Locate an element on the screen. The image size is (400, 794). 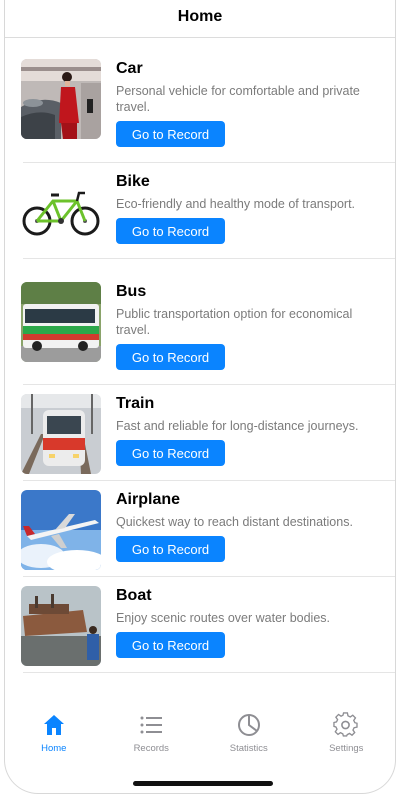
car-photo-image is located at coordinates (61, 99).